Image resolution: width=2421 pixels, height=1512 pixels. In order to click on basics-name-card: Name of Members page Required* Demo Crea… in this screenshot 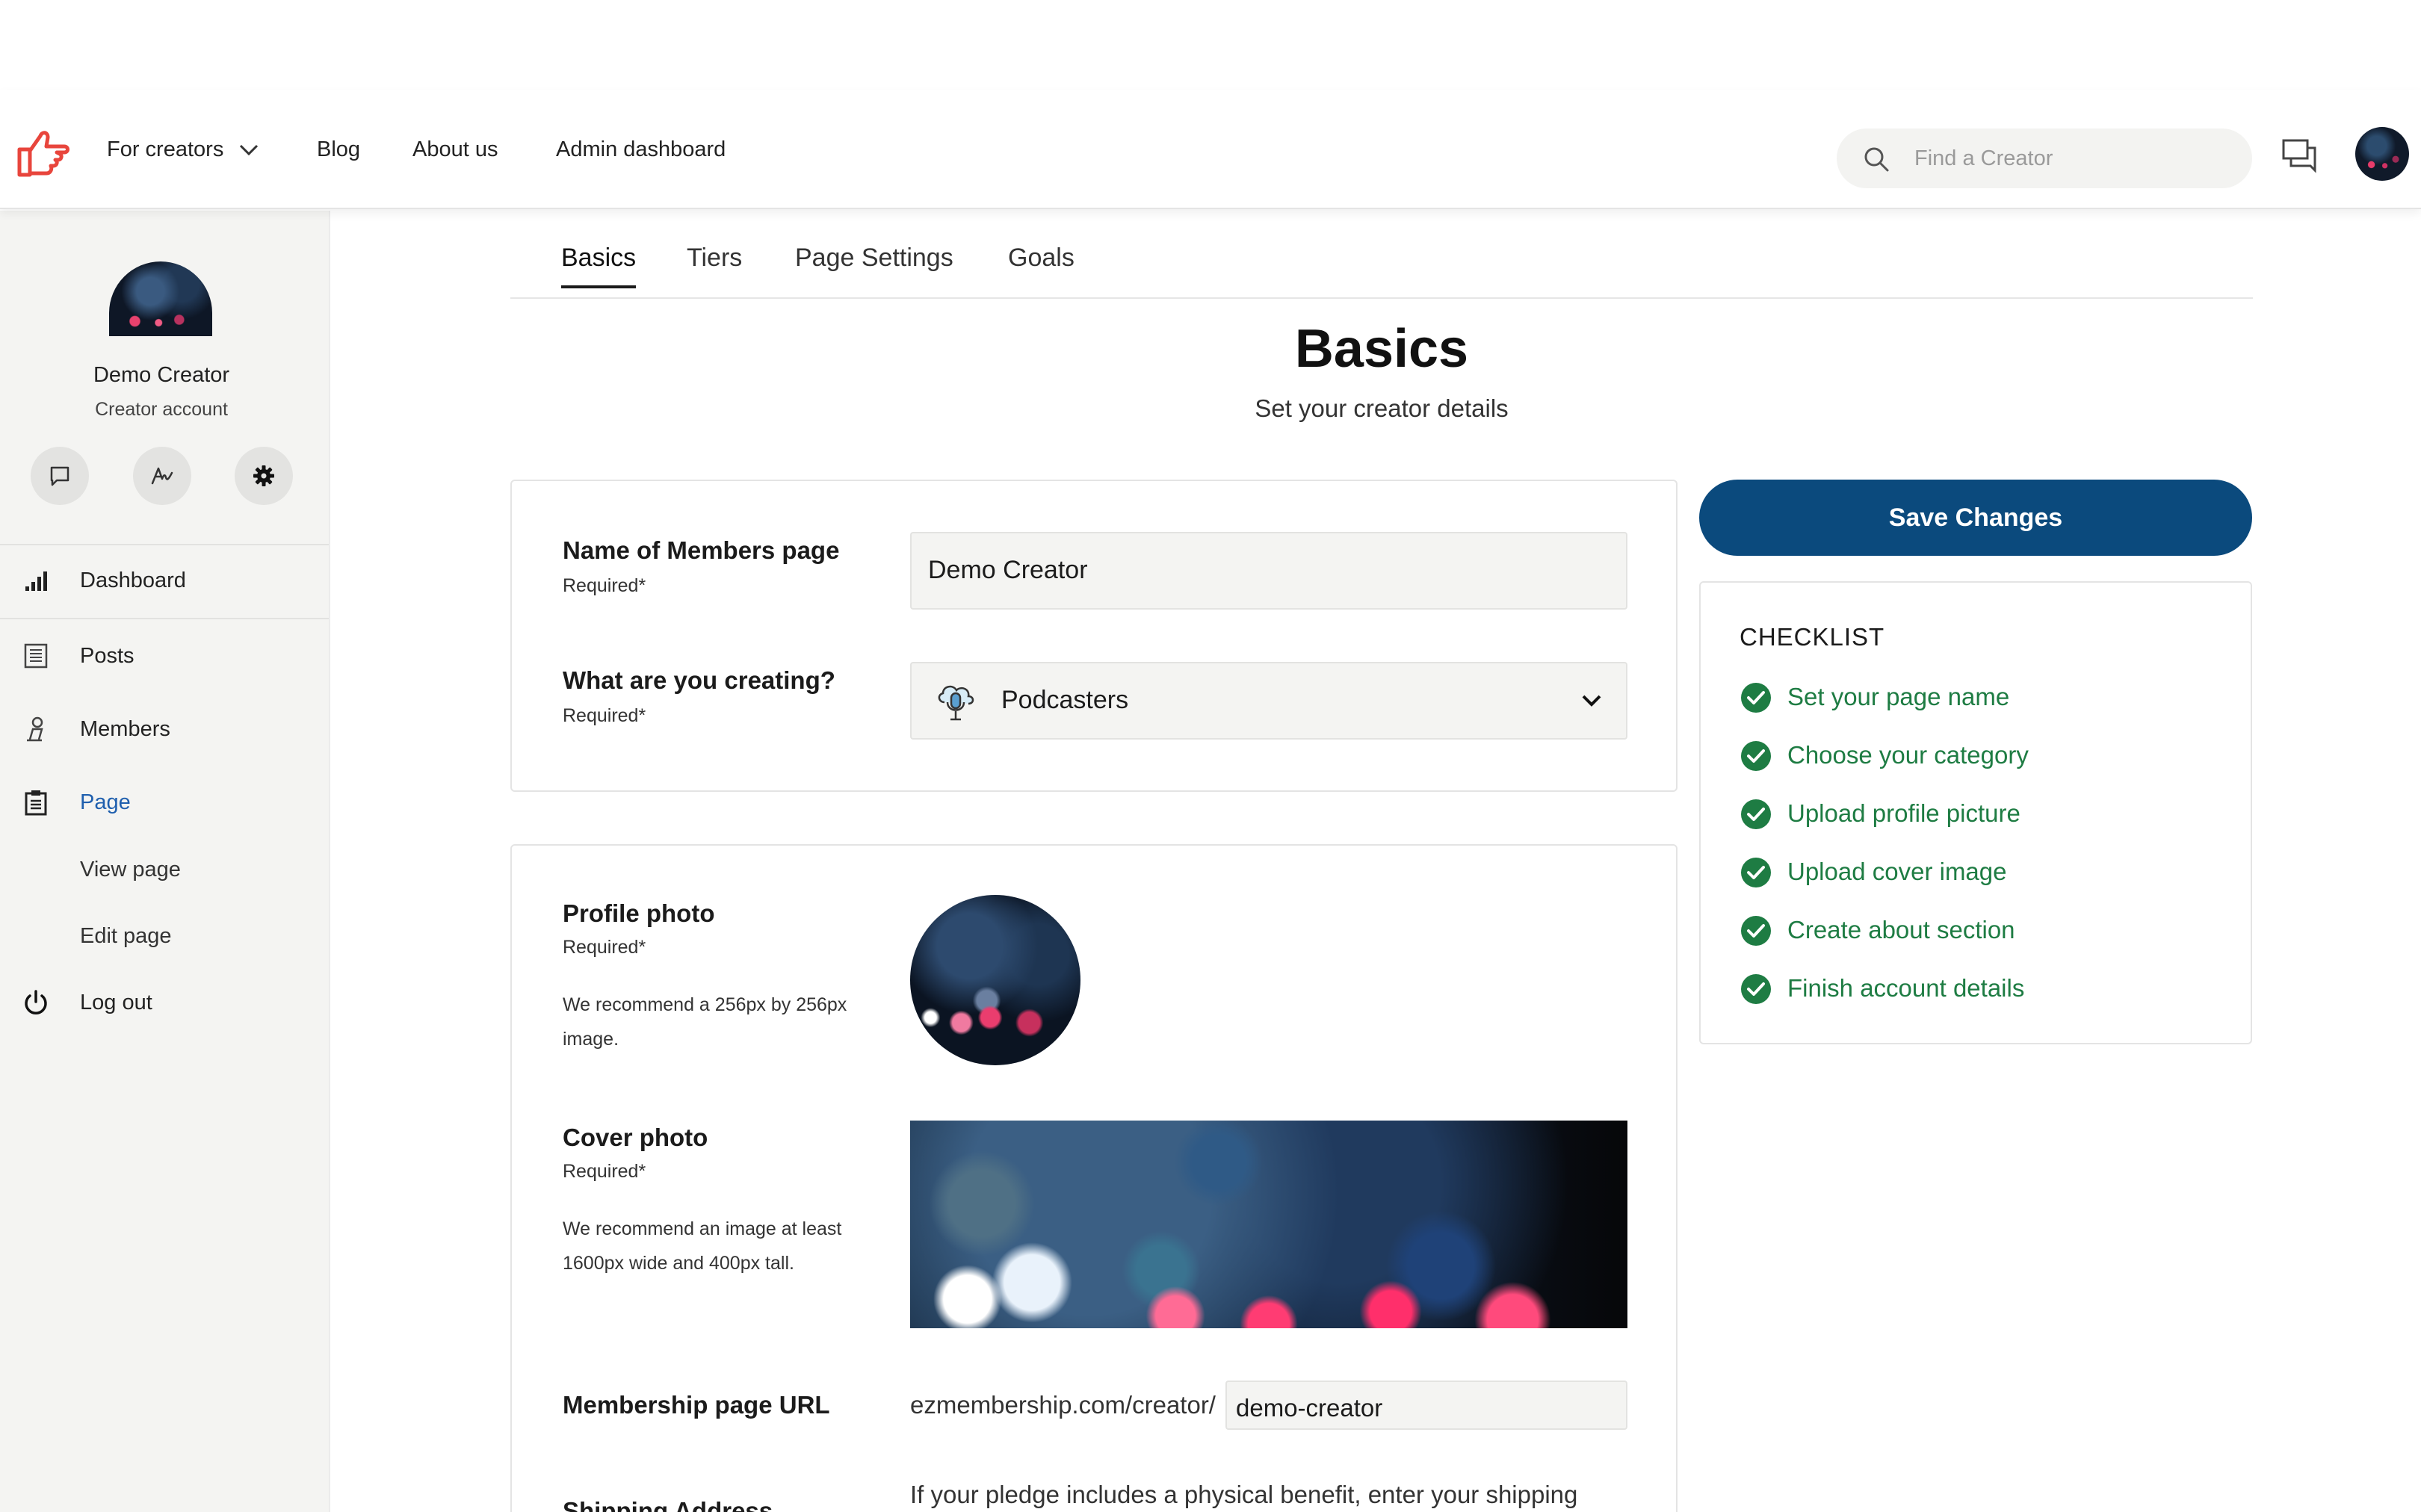, I will do `click(1094, 636)`.